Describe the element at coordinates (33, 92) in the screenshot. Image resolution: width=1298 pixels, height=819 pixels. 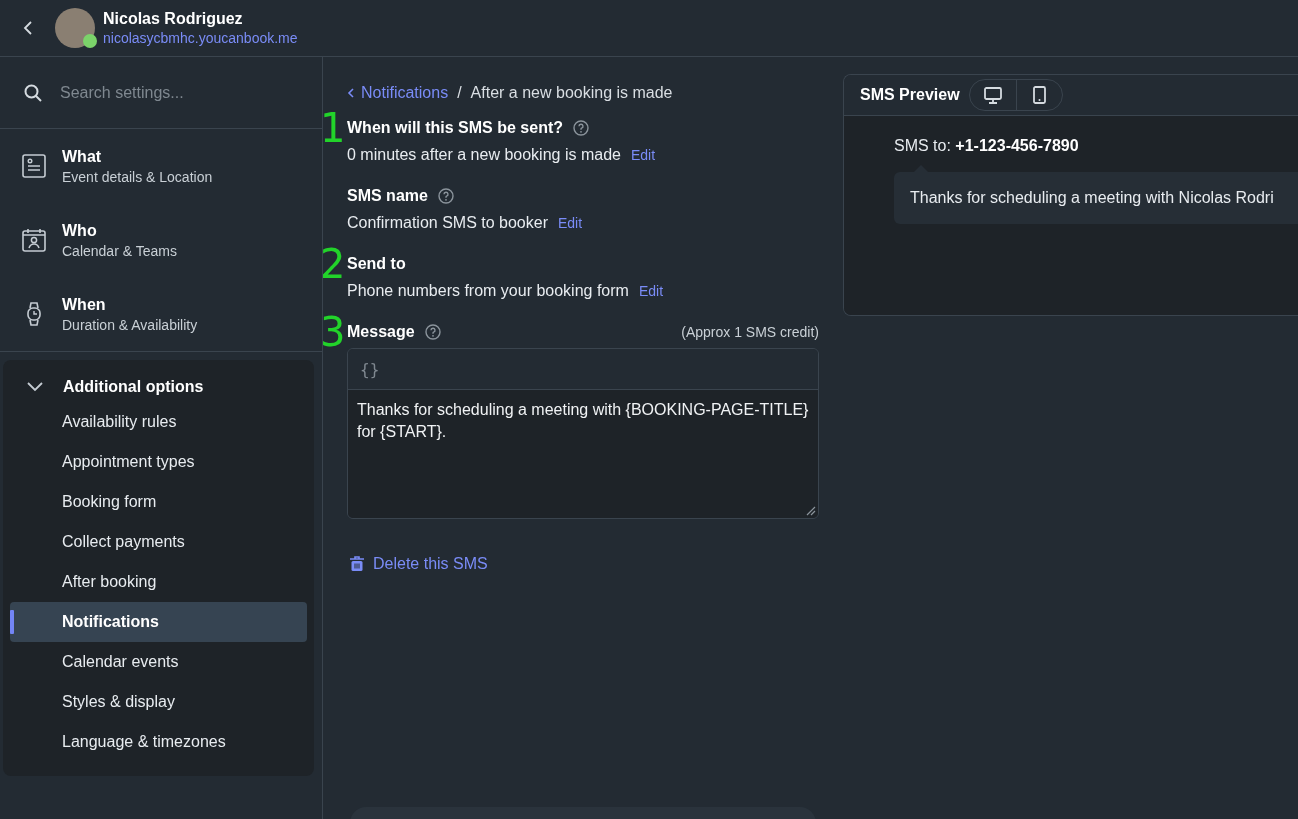
I see `search-icon` at that location.